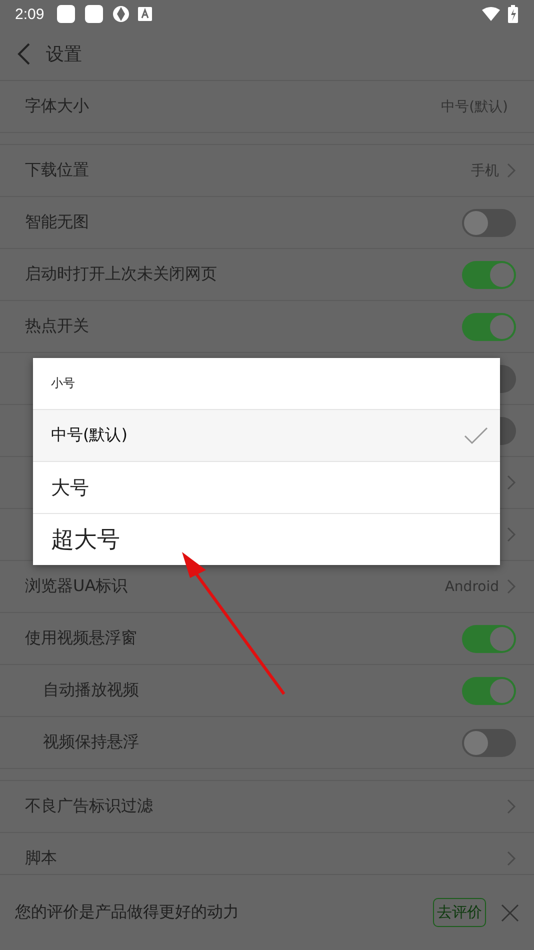  Describe the element at coordinates (29, 14) in the screenshot. I see `clock-time: 2:09` at that location.